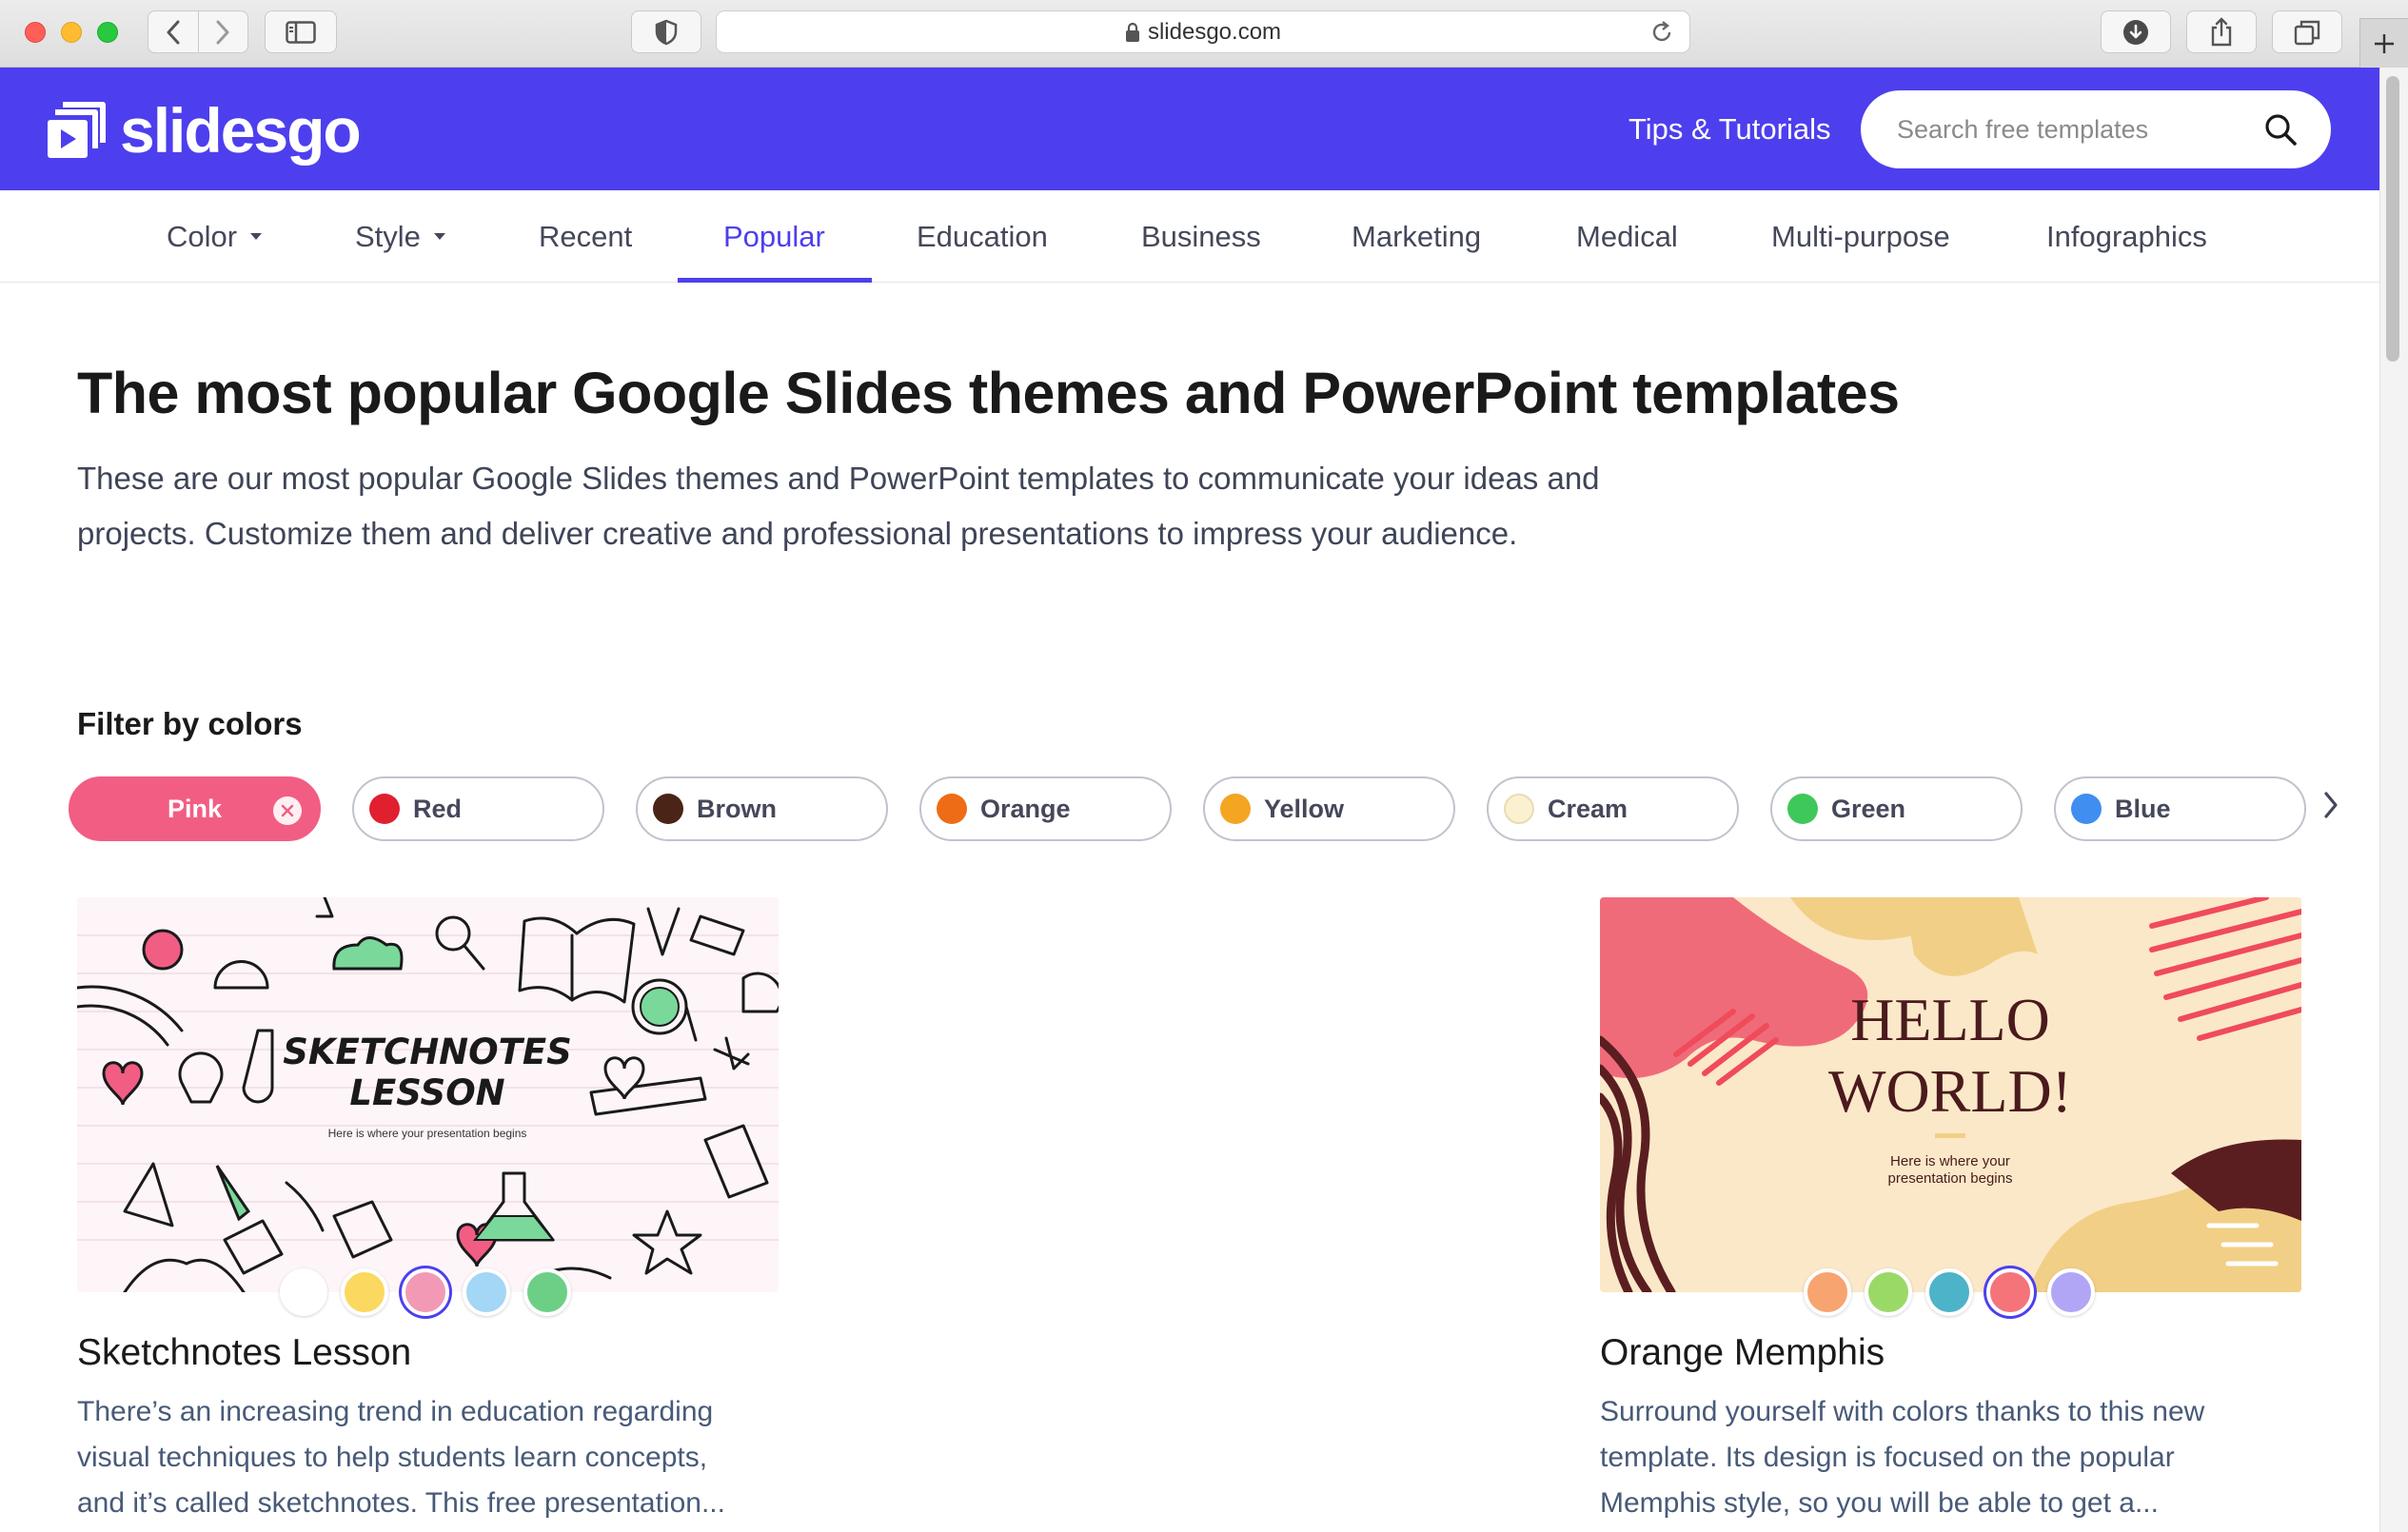 The width and height of the screenshot is (2408, 1532). What do you see at coordinates (388, 236) in the screenshot?
I see `nav-item-label: Style` at bounding box center [388, 236].